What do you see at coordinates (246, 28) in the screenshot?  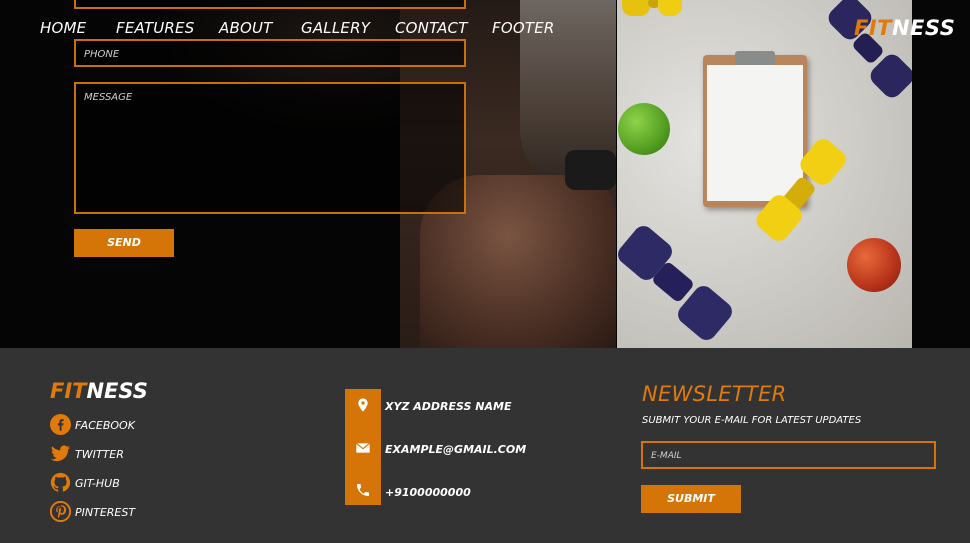 I see `nav-about: ABOUT` at bounding box center [246, 28].